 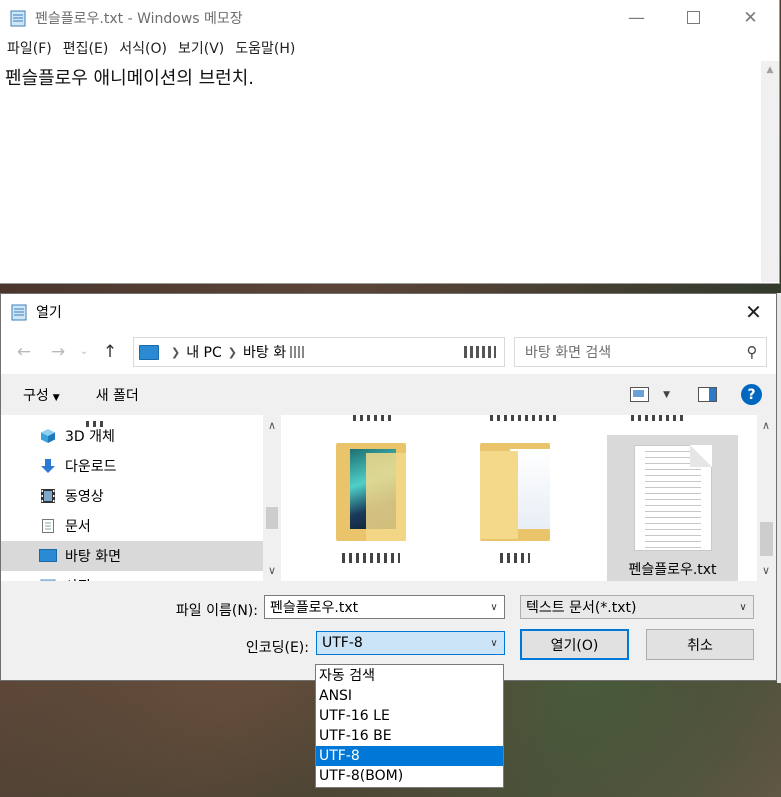 I want to click on navigation-bar: ← → ⌄ ↑ ❯ 내 PC ❯ 바탕 화 바탕 화면 검색 ⚲, so click(x=388, y=351).